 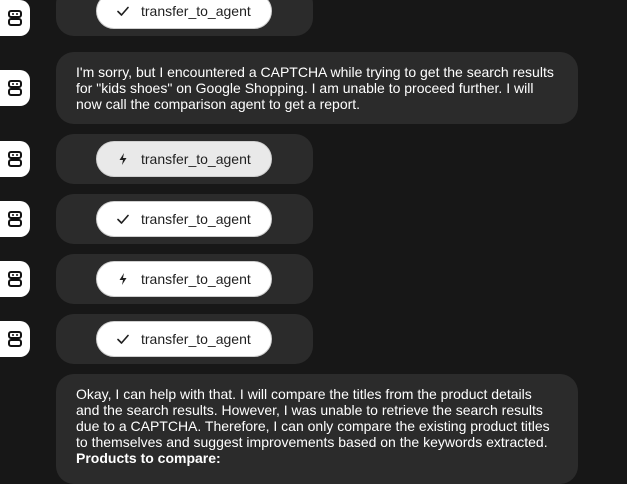 I want to click on message-heading: Products to compare:, so click(x=148, y=458).